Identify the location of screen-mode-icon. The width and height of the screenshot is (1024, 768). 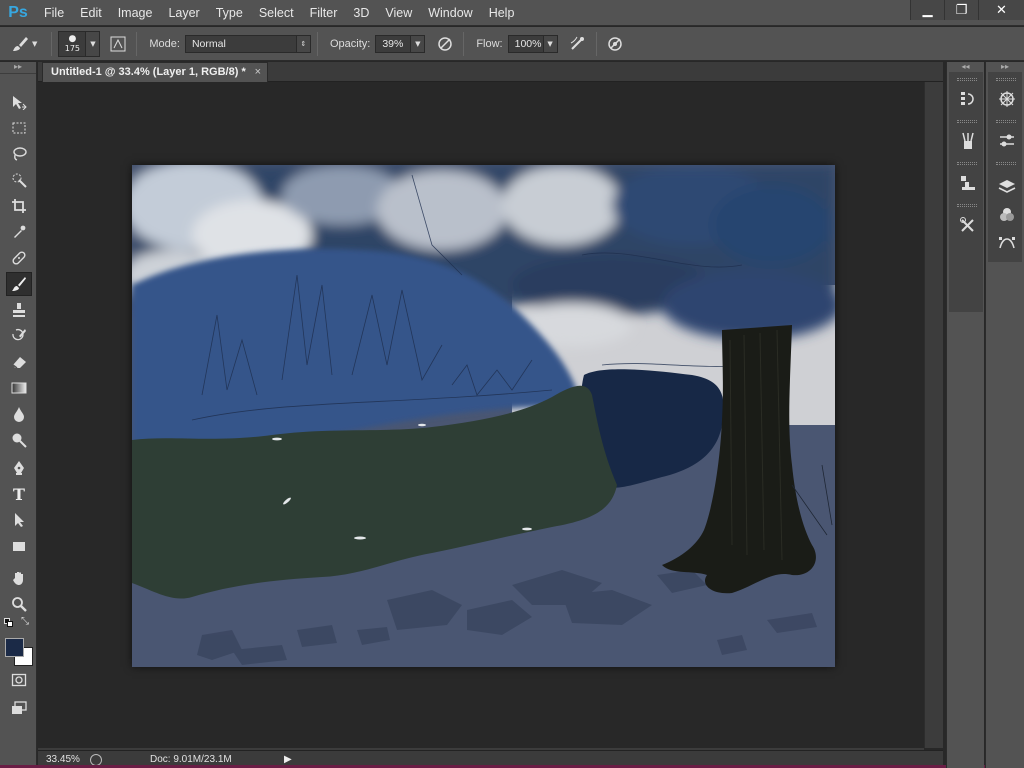
(19, 707).